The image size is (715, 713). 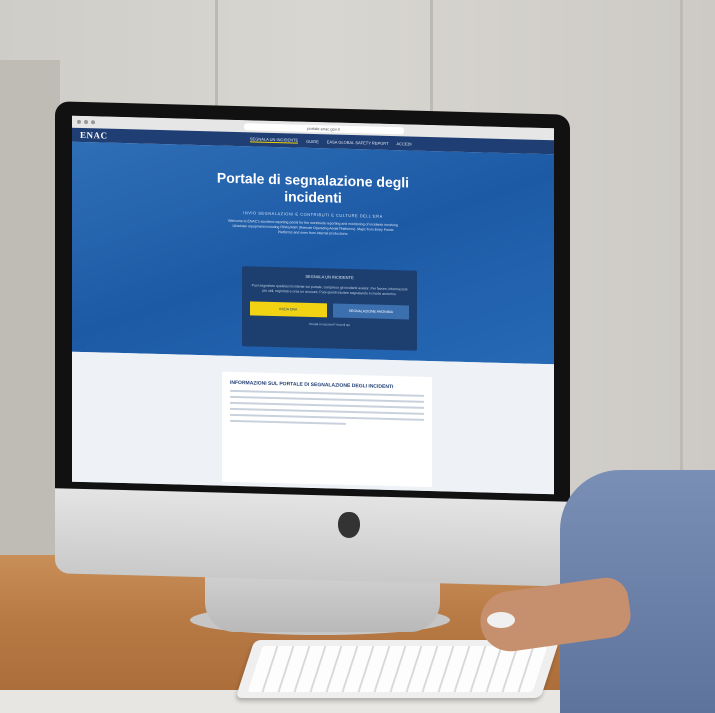 I want to click on imac-chin, so click(x=312, y=537).